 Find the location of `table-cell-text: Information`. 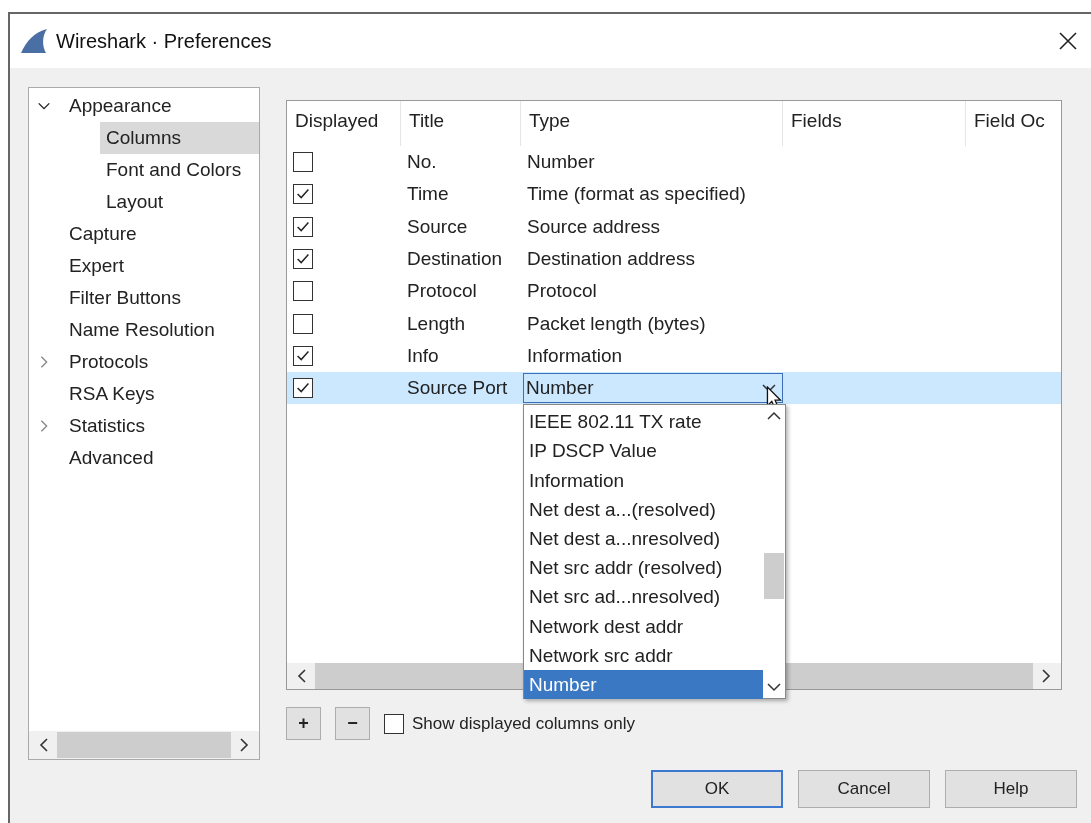

table-cell-text: Information is located at coordinates (575, 355).